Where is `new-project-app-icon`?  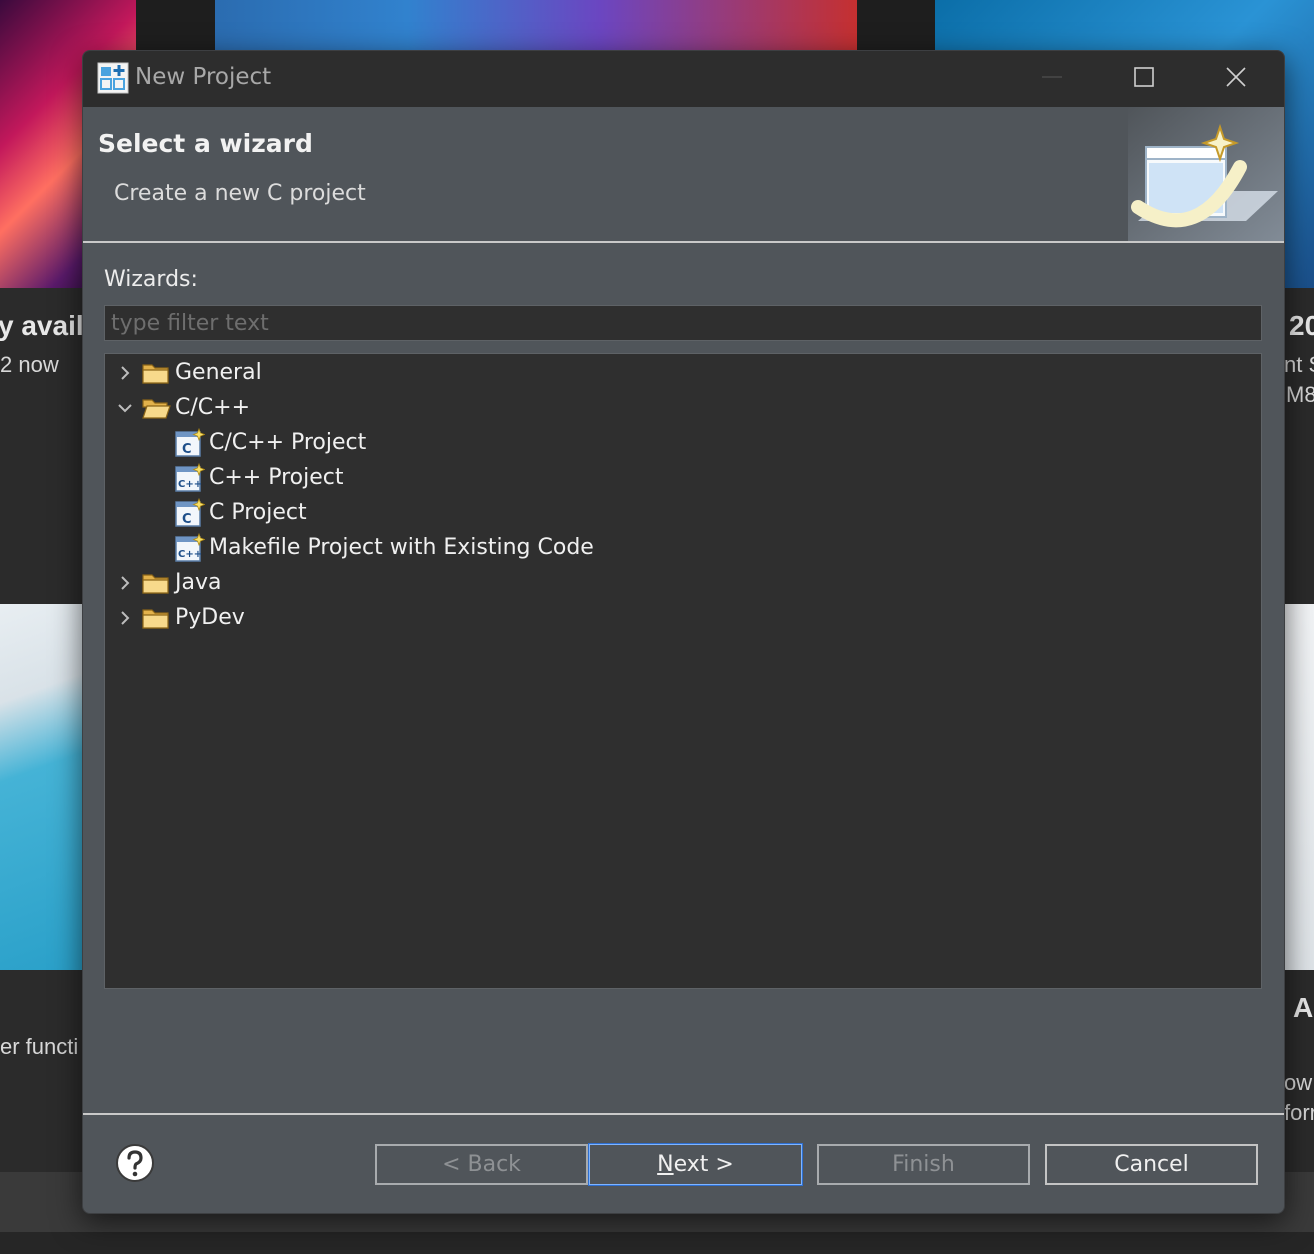 new-project-app-icon is located at coordinates (113, 78).